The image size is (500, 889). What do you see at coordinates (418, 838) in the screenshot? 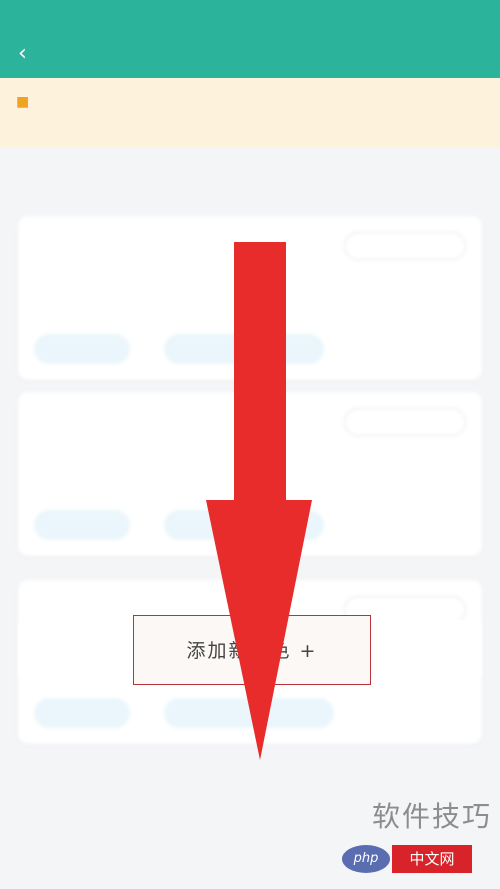
I see `watermark: 软件技巧 php 中文网` at bounding box center [418, 838].